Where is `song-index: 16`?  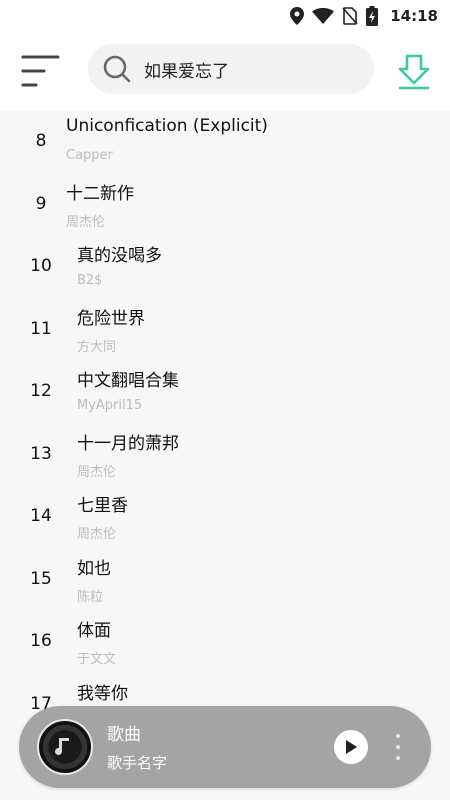
song-index: 16 is located at coordinates (41, 641).